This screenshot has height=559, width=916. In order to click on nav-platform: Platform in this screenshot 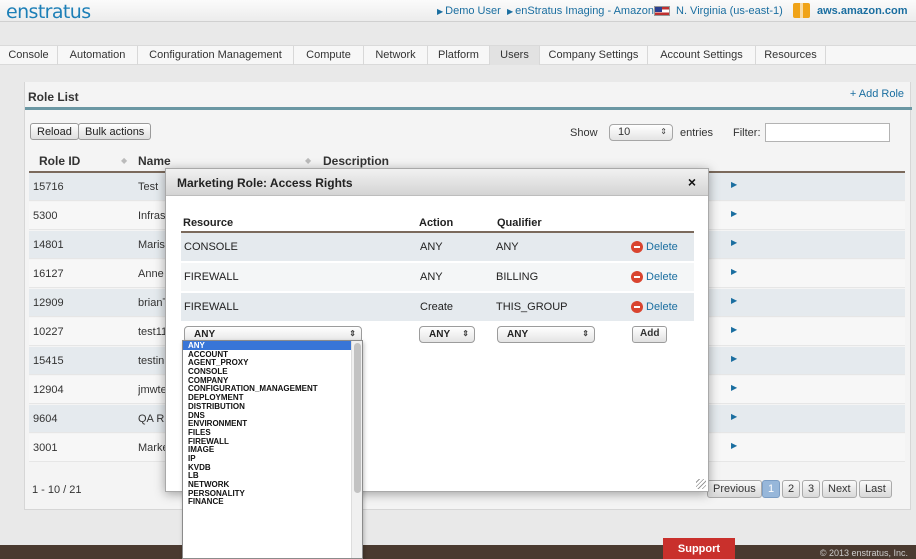, I will do `click(459, 55)`.